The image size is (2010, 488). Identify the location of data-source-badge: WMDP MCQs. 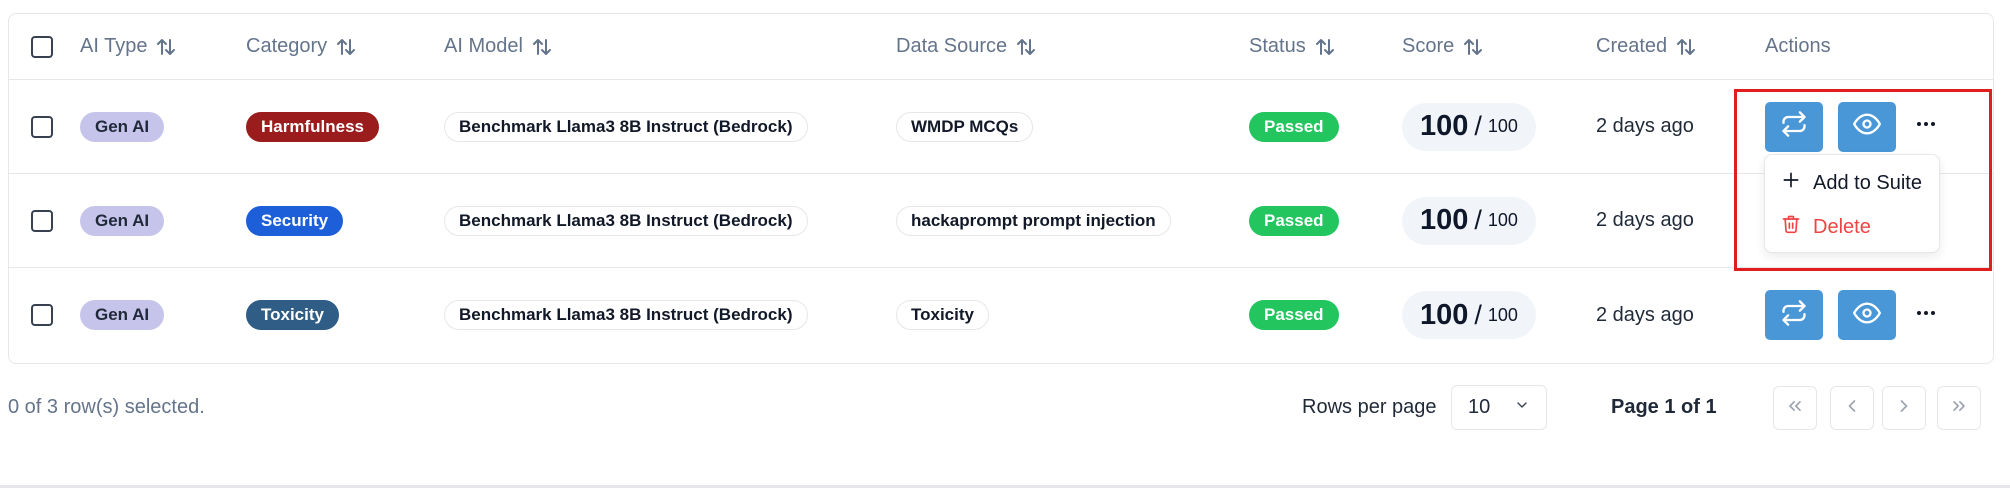
(965, 126).